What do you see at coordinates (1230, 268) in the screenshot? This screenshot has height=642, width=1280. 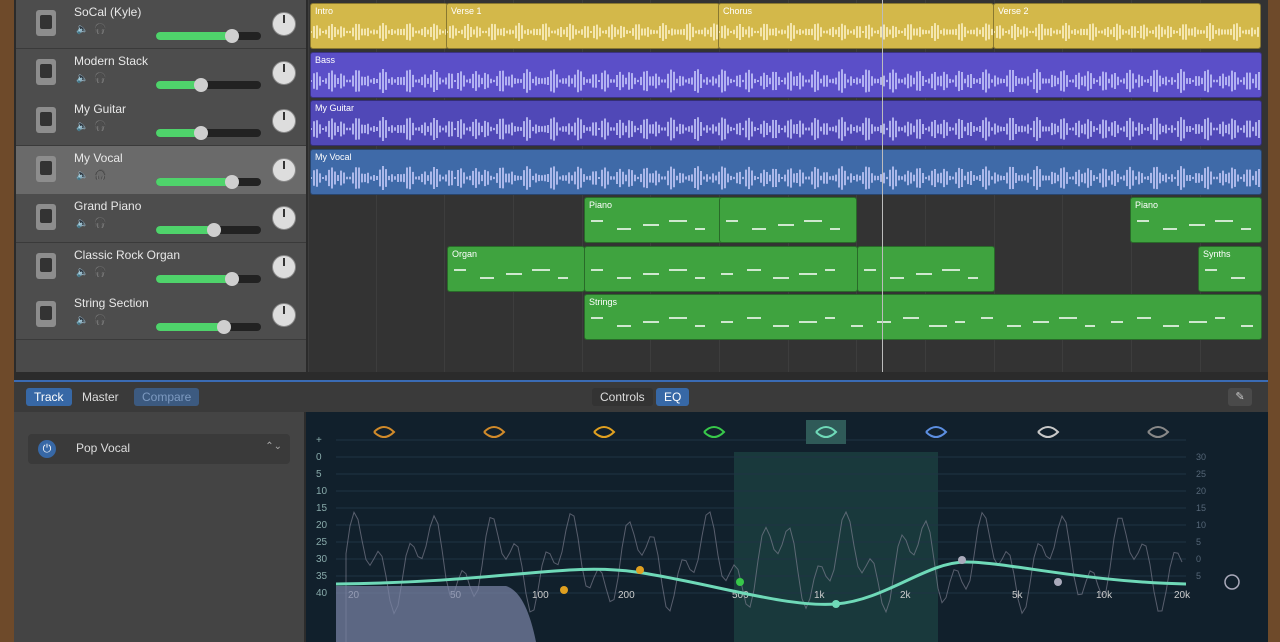 I see `track-region: Synths` at bounding box center [1230, 268].